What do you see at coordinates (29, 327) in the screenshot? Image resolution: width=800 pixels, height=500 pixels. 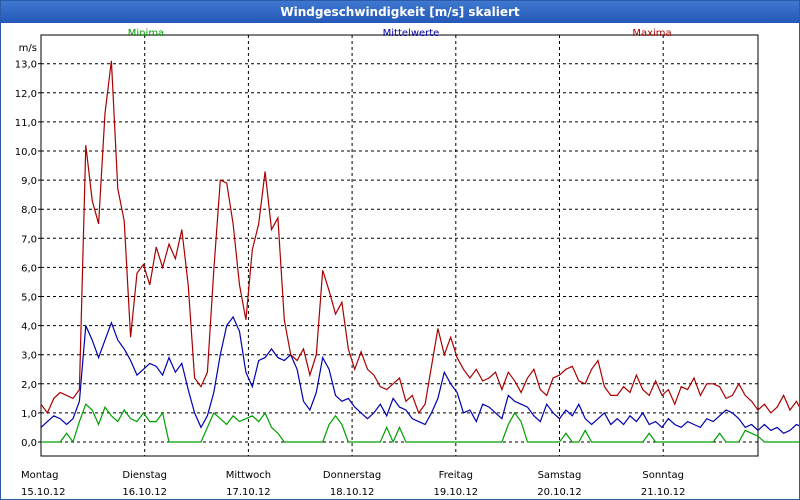 I see `y-tick-label: 4,0` at bounding box center [29, 327].